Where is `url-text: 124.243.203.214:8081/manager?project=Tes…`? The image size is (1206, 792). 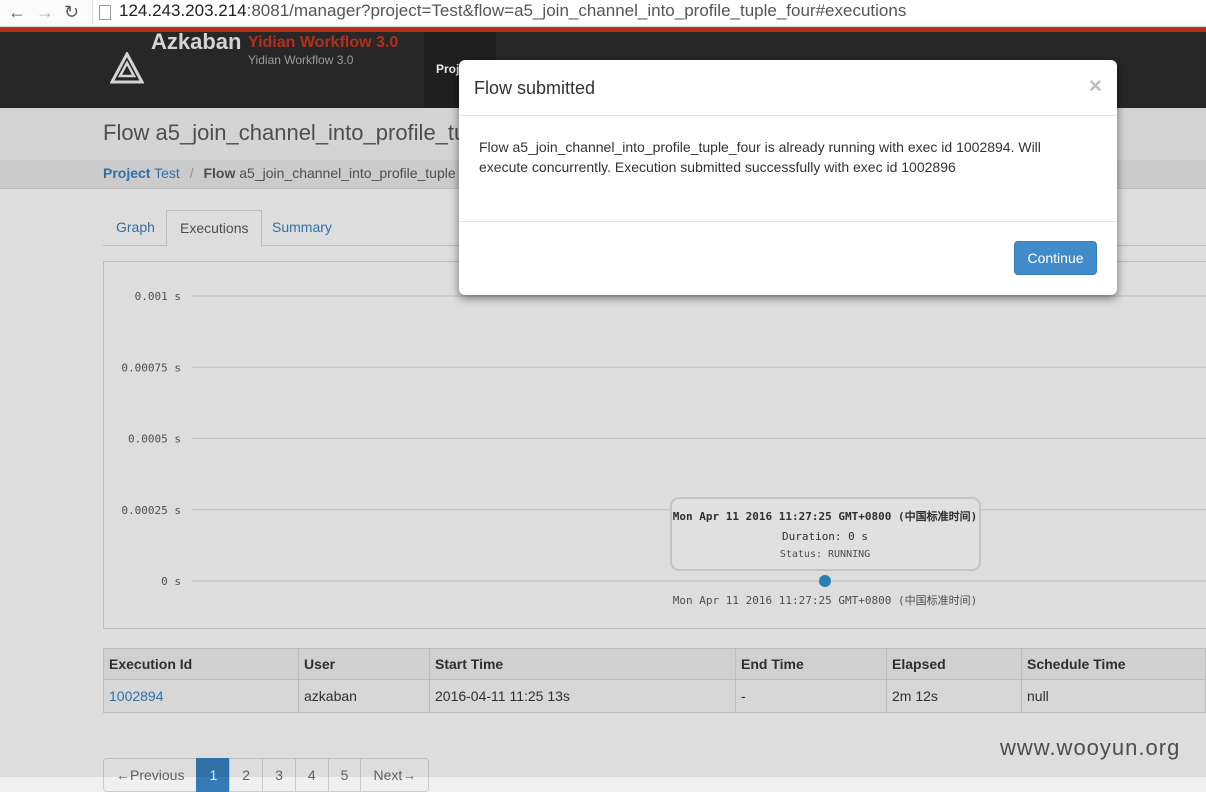 url-text: 124.243.203.214:8081/manager?project=Tes… is located at coordinates (512, 11).